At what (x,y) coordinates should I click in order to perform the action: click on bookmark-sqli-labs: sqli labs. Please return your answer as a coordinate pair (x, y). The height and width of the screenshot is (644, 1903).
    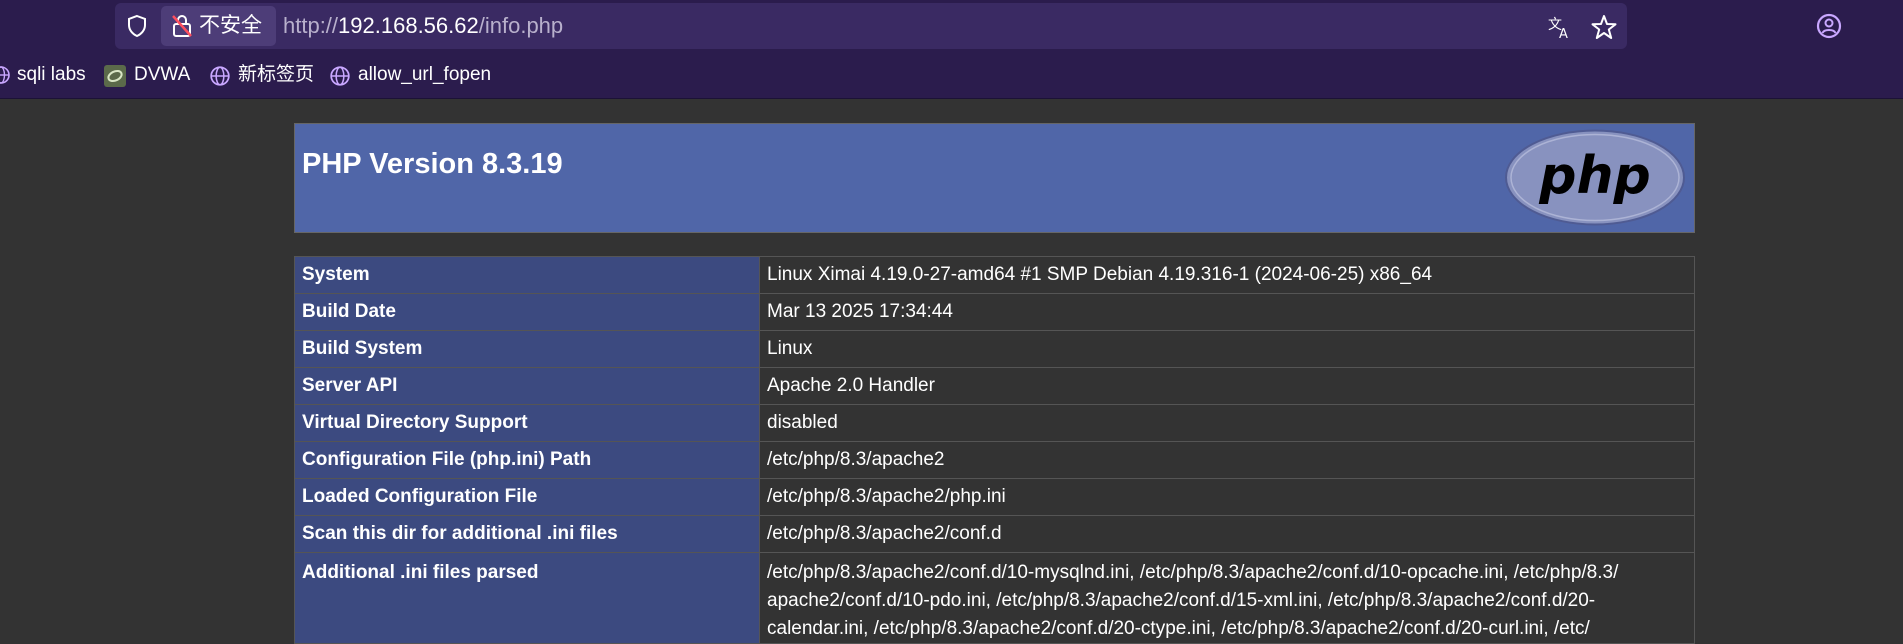
    Looking at the image, I should click on (46, 75).